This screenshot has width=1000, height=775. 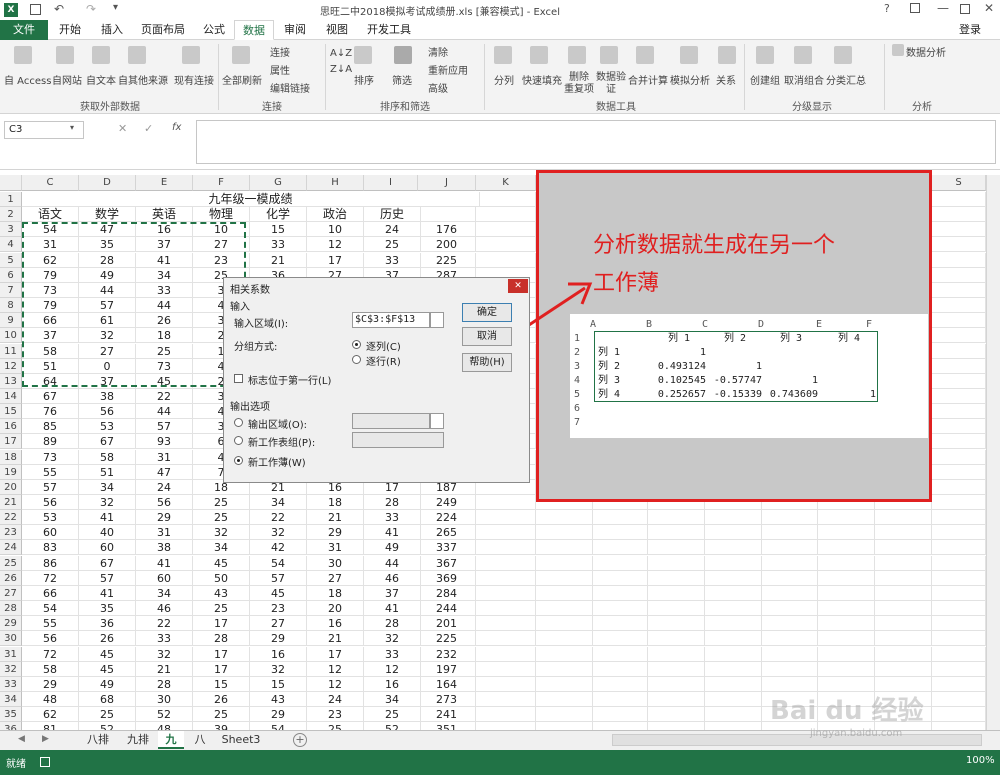 I want to click on data-cell: 55, so click(x=50, y=624).